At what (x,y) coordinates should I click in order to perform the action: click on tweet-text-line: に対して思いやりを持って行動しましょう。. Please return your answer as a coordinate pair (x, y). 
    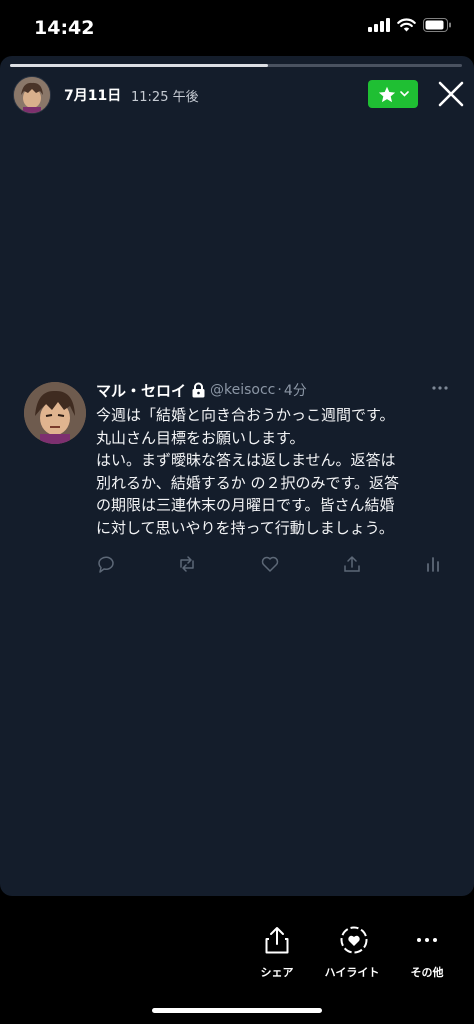
    Looking at the image, I should click on (245, 527).